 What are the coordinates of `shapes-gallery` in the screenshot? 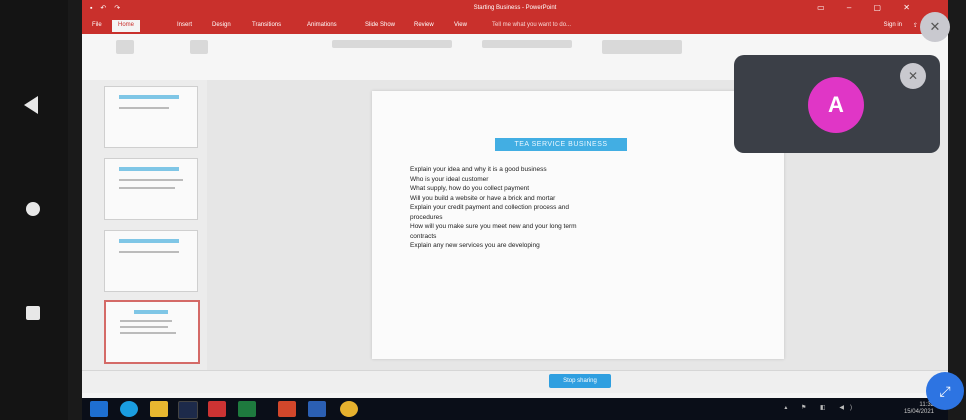 It's located at (642, 47).